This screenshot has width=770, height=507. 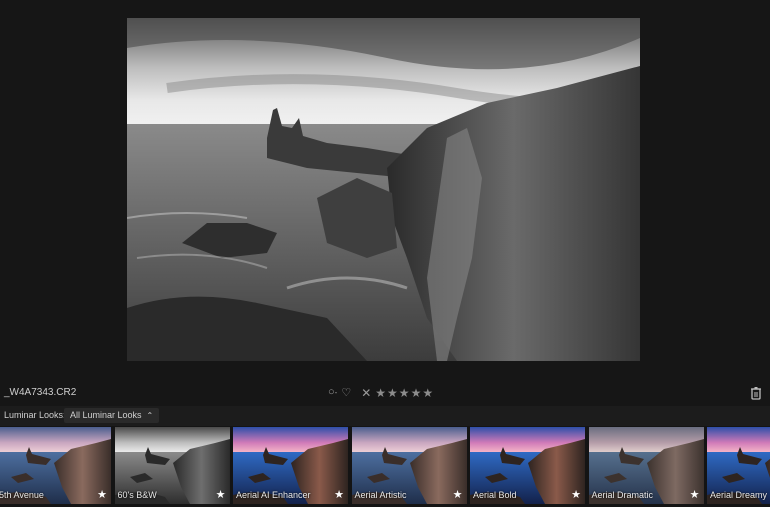 I want to click on chevron-up-icon: ⌃, so click(x=150, y=415).